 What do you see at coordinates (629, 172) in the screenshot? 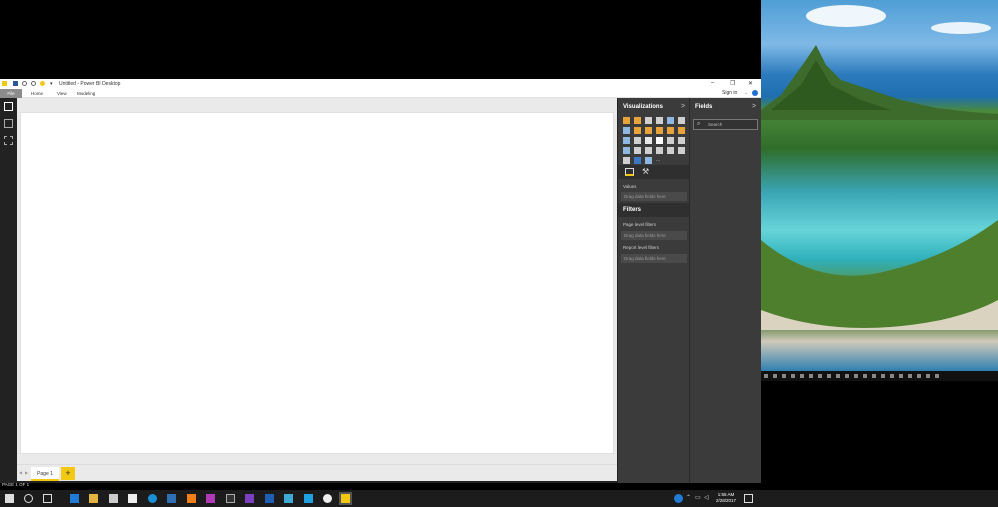
I see `fields-tool-icon` at bounding box center [629, 172].